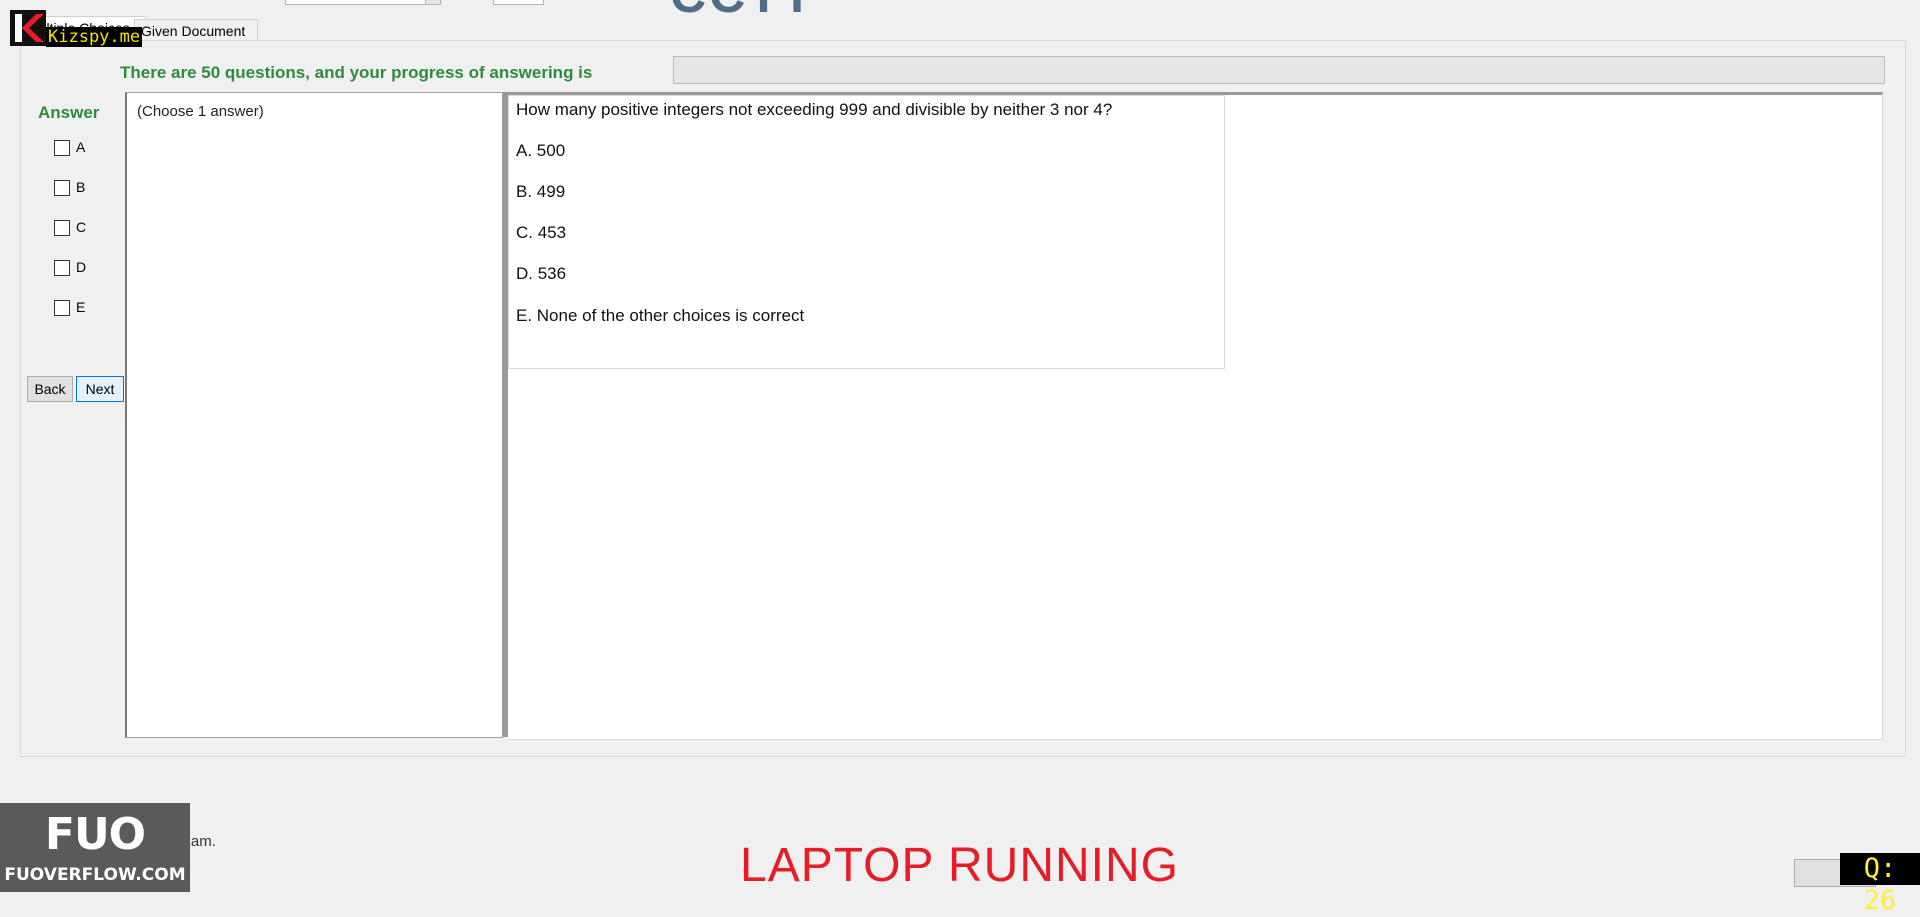  I want to click on answer-option-c: C, so click(70, 228).